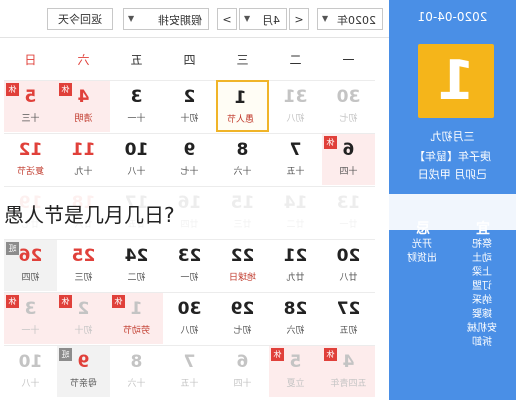 The image size is (516, 400). I want to click on day-number: 7, so click(295, 150).